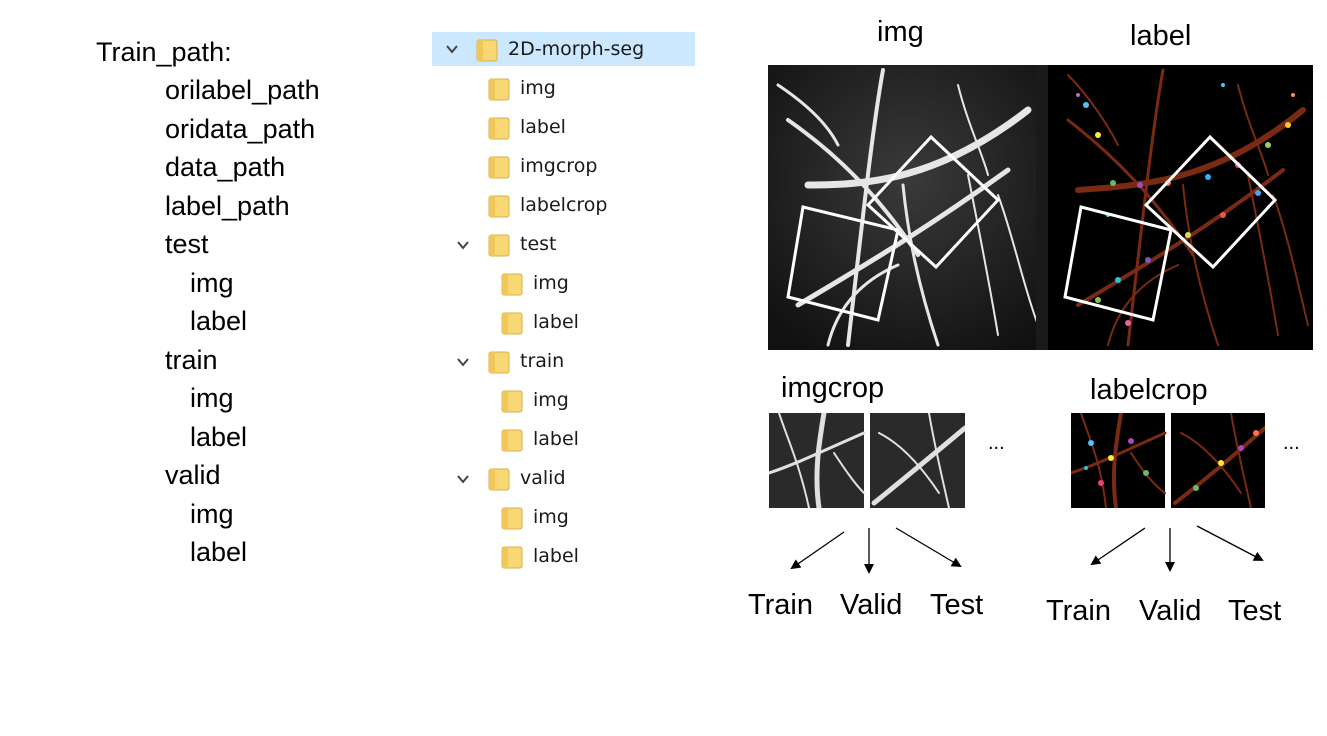 Image resolution: width=1327 pixels, height=736 pixels. I want to click on explorer-item-valid-label: label, so click(540, 556).